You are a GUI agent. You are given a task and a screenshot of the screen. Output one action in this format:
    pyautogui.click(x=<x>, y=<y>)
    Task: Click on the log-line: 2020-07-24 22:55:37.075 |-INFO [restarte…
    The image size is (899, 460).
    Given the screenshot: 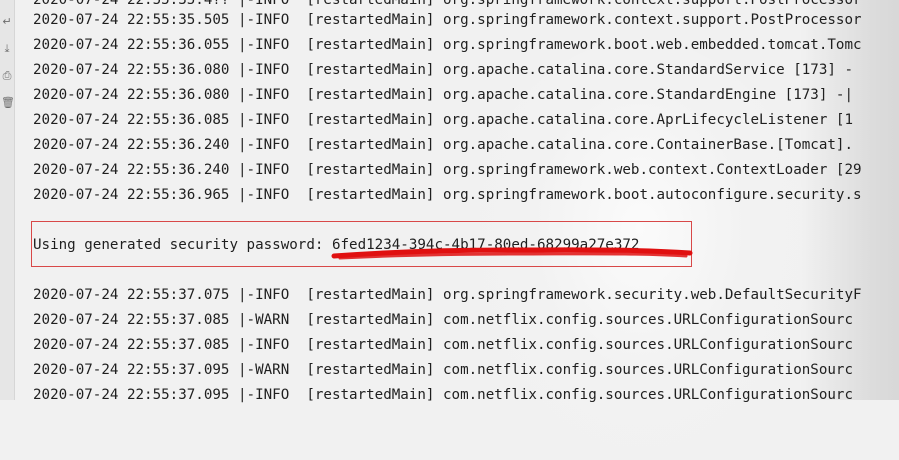 What is the action you would take?
    pyautogui.click(x=447, y=295)
    